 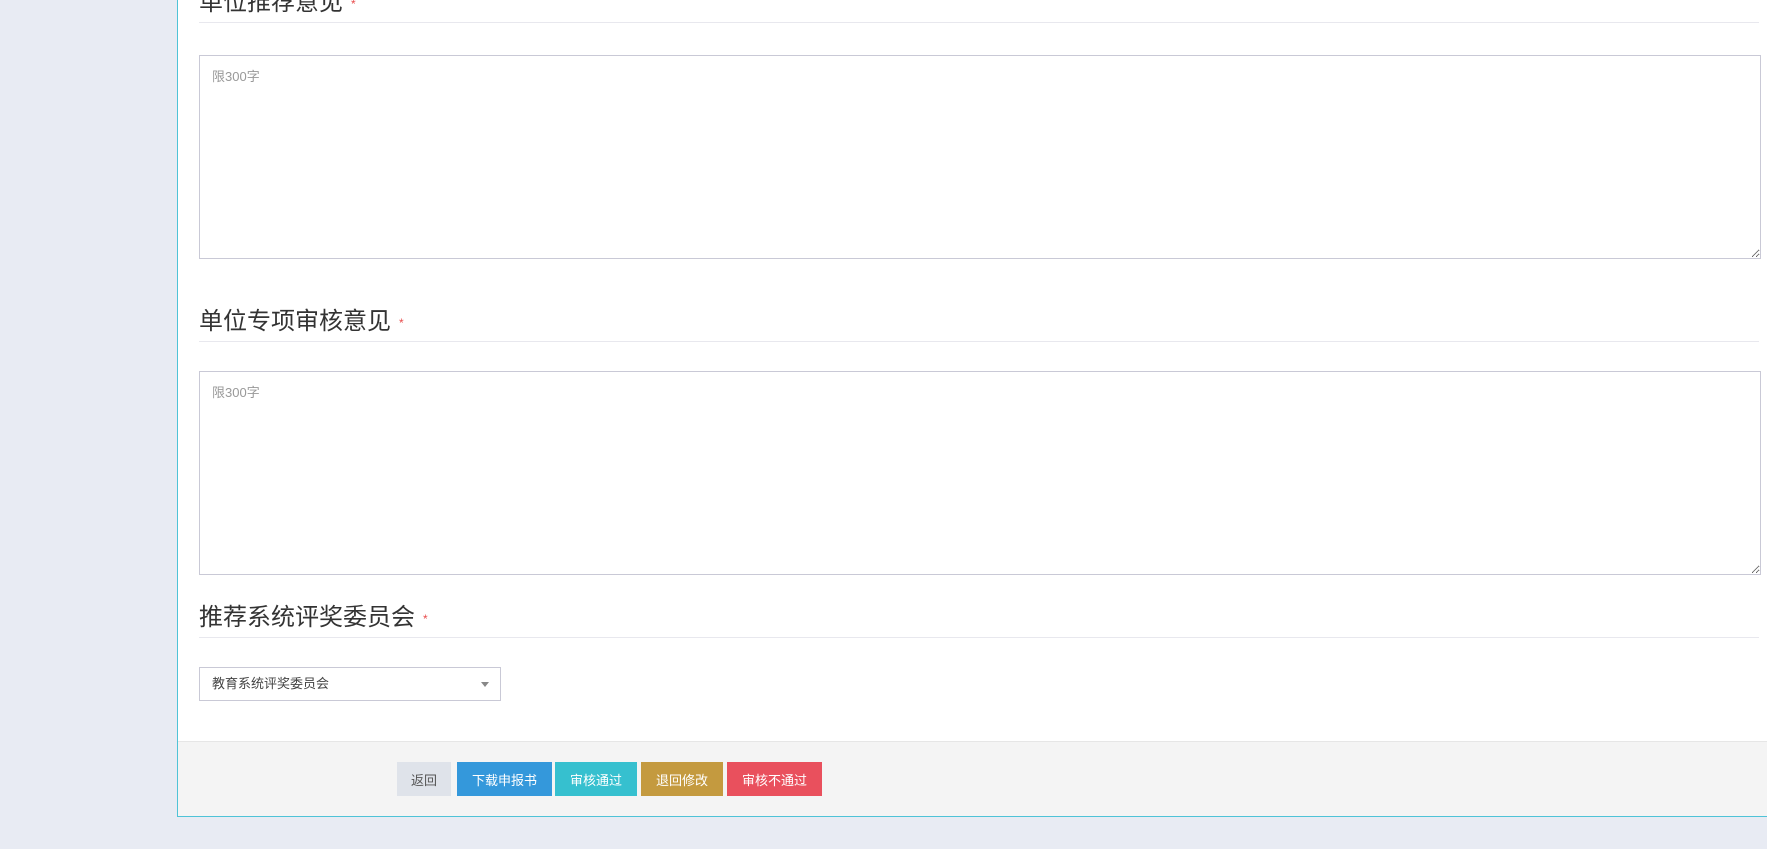 What do you see at coordinates (504, 779) in the screenshot?
I see `download-application-button: 下载申报书` at bounding box center [504, 779].